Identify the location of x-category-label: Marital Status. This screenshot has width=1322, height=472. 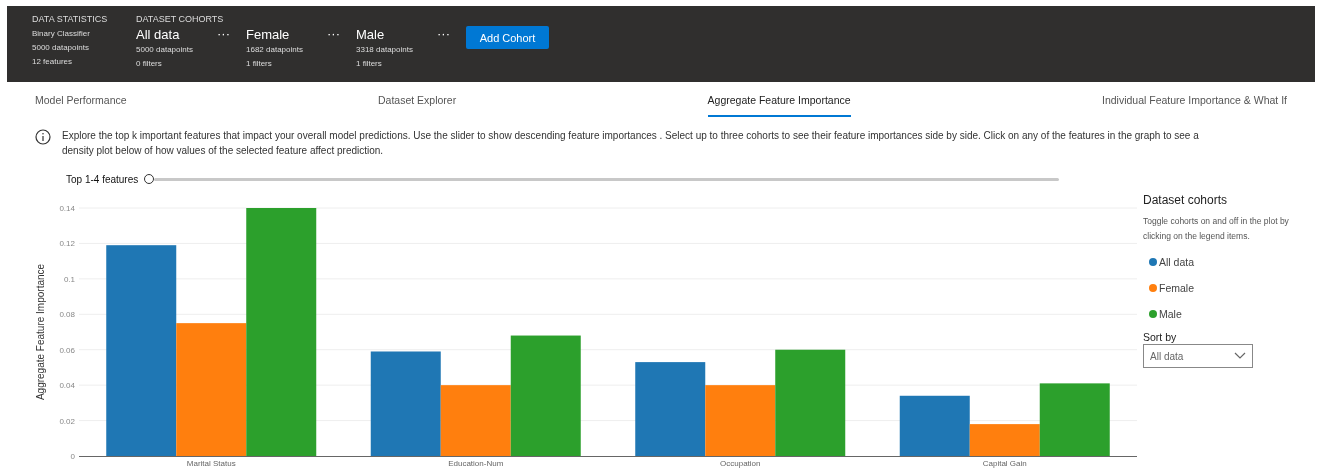
(211, 463).